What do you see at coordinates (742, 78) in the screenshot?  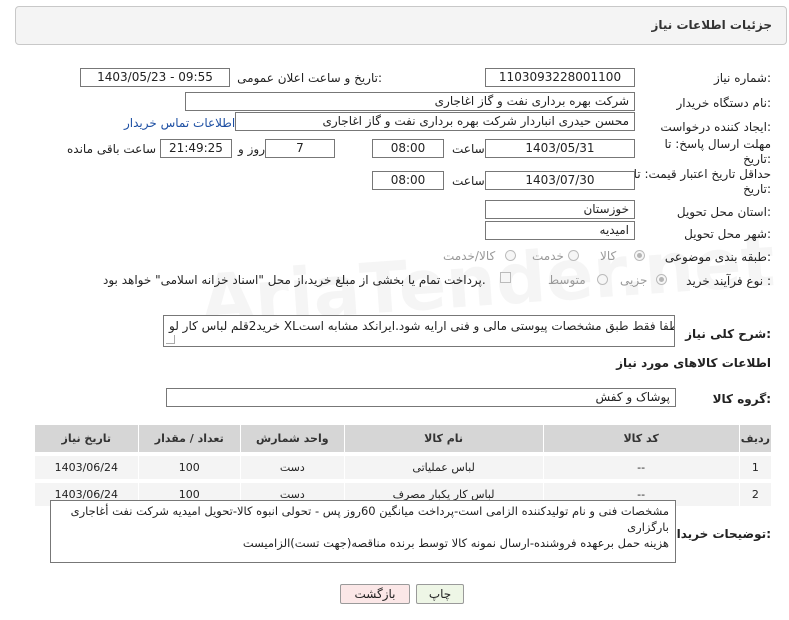 I see `need-number-label: شماره نیاز:` at bounding box center [742, 78].